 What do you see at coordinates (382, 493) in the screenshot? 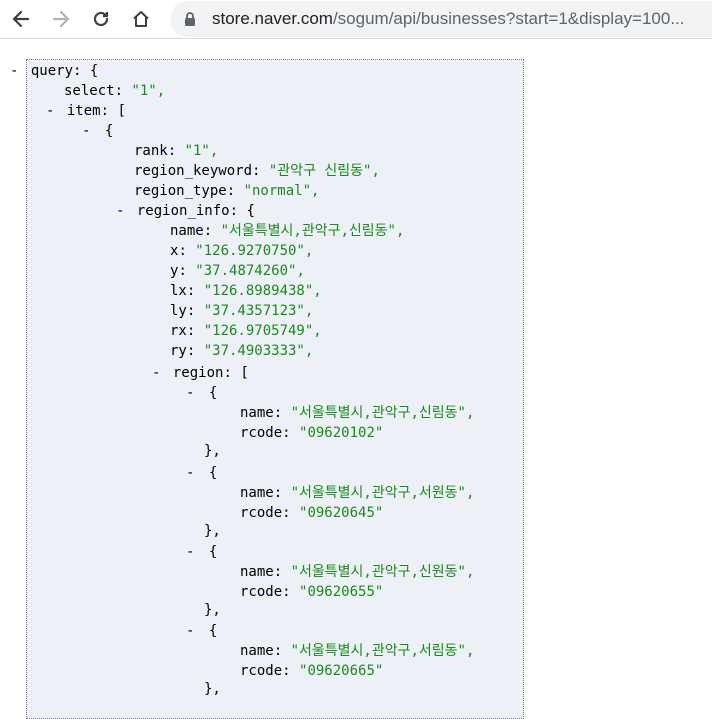
I see `json-value: "서울특별시,관악구,서원동",` at bounding box center [382, 493].